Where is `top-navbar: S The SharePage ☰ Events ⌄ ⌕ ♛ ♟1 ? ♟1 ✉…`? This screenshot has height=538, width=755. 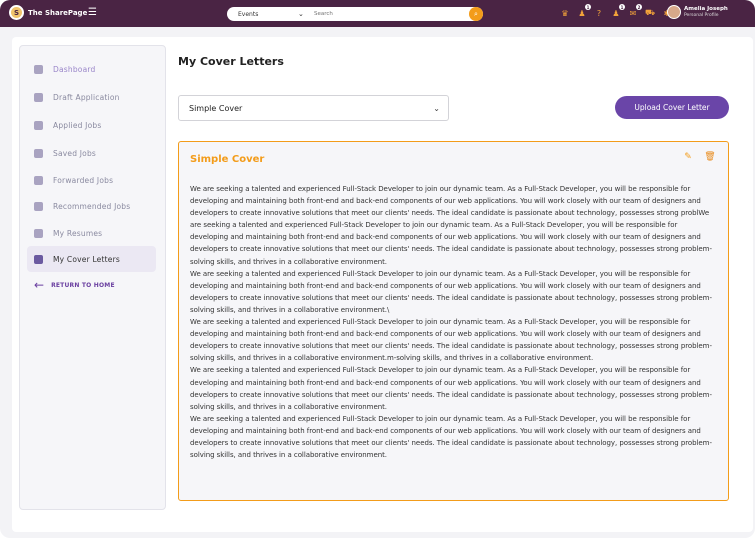
top-navbar: S The SharePage ☰ Events ⌄ ⌕ ♛ ♟1 ? ♟1 ✉… is located at coordinates (377, 13).